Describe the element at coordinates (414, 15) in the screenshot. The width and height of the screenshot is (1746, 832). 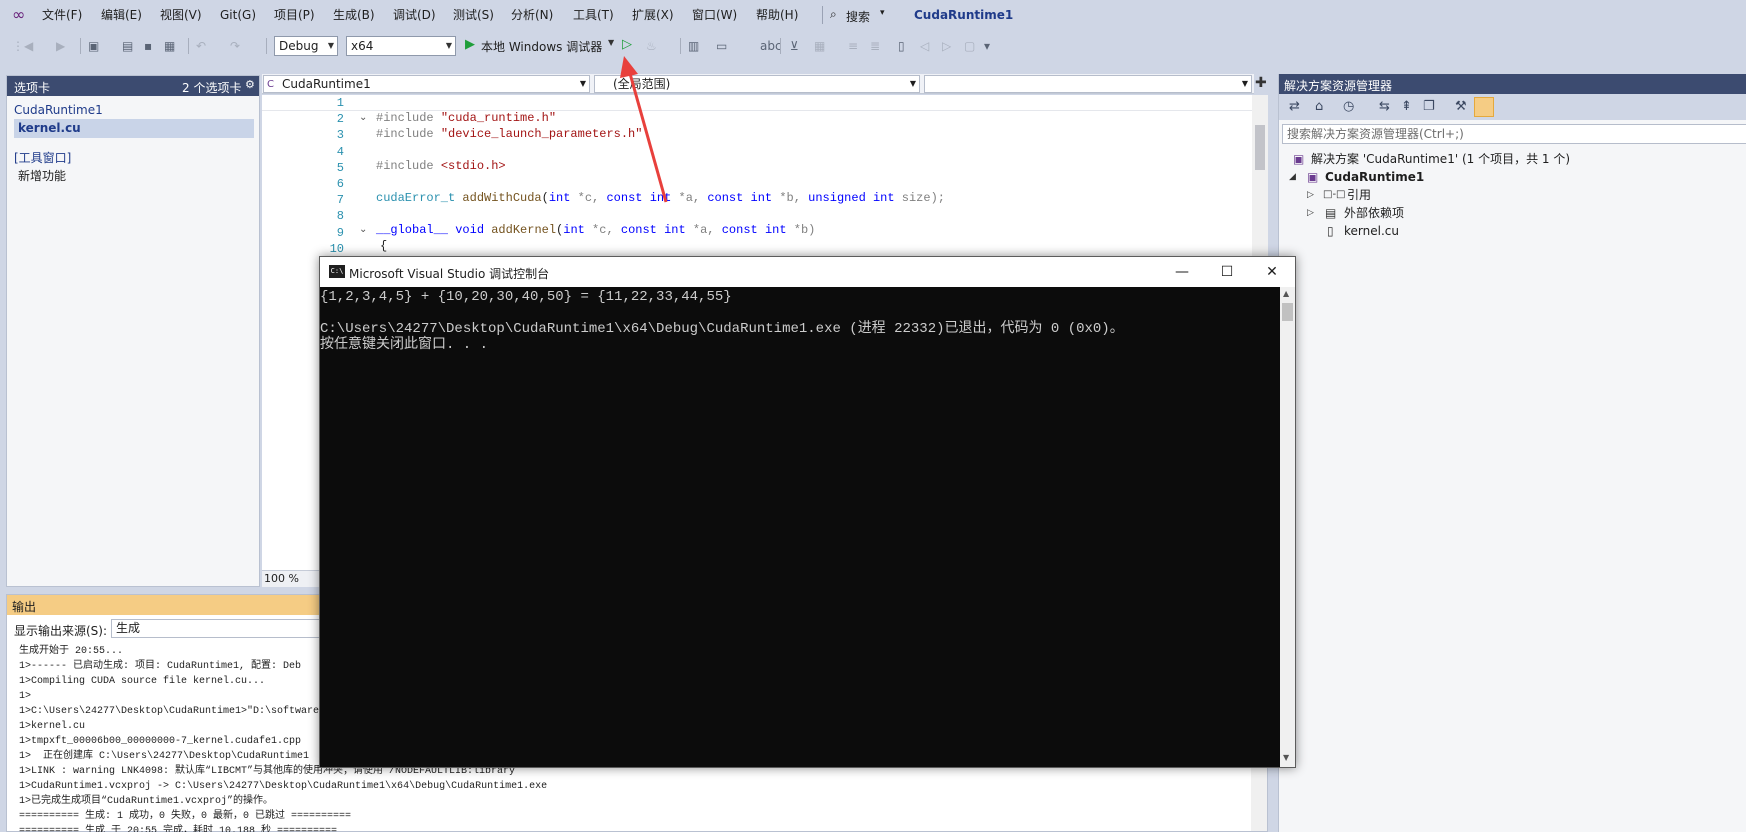
I see `menu-debug: 调试(D)` at that location.